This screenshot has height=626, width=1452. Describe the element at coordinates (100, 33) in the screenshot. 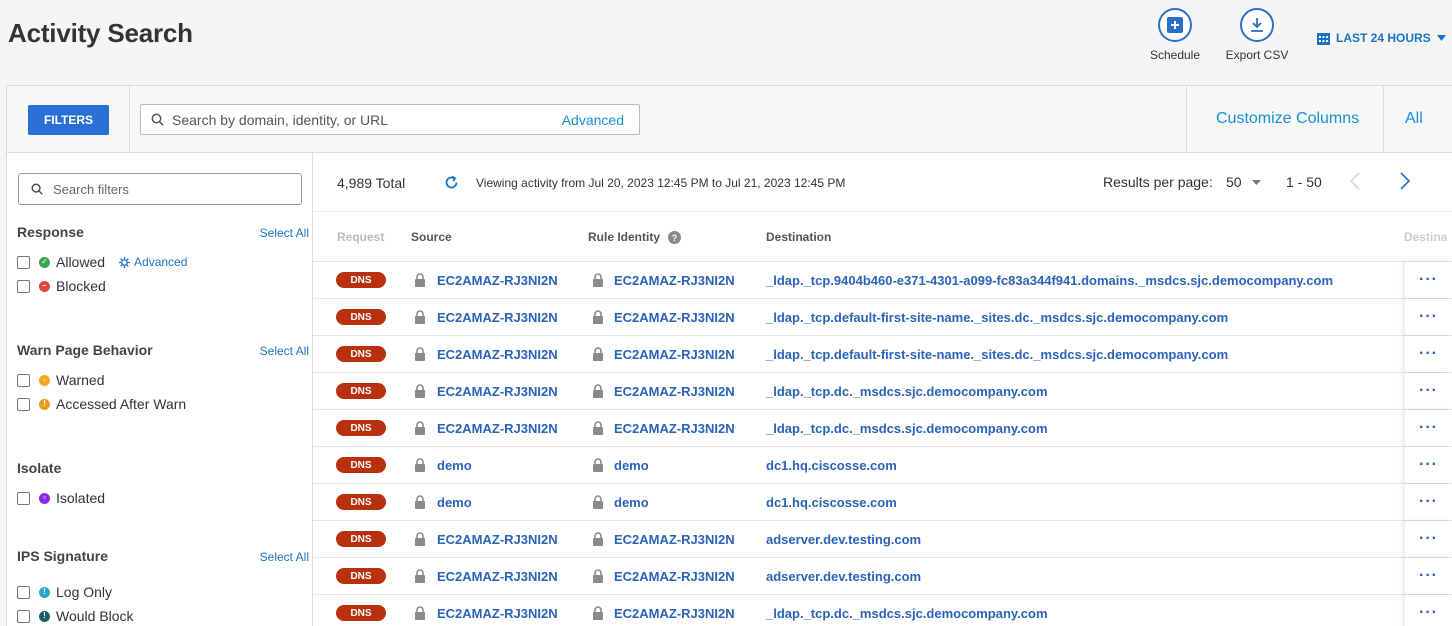

I see `page-title: Activity Search` at that location.